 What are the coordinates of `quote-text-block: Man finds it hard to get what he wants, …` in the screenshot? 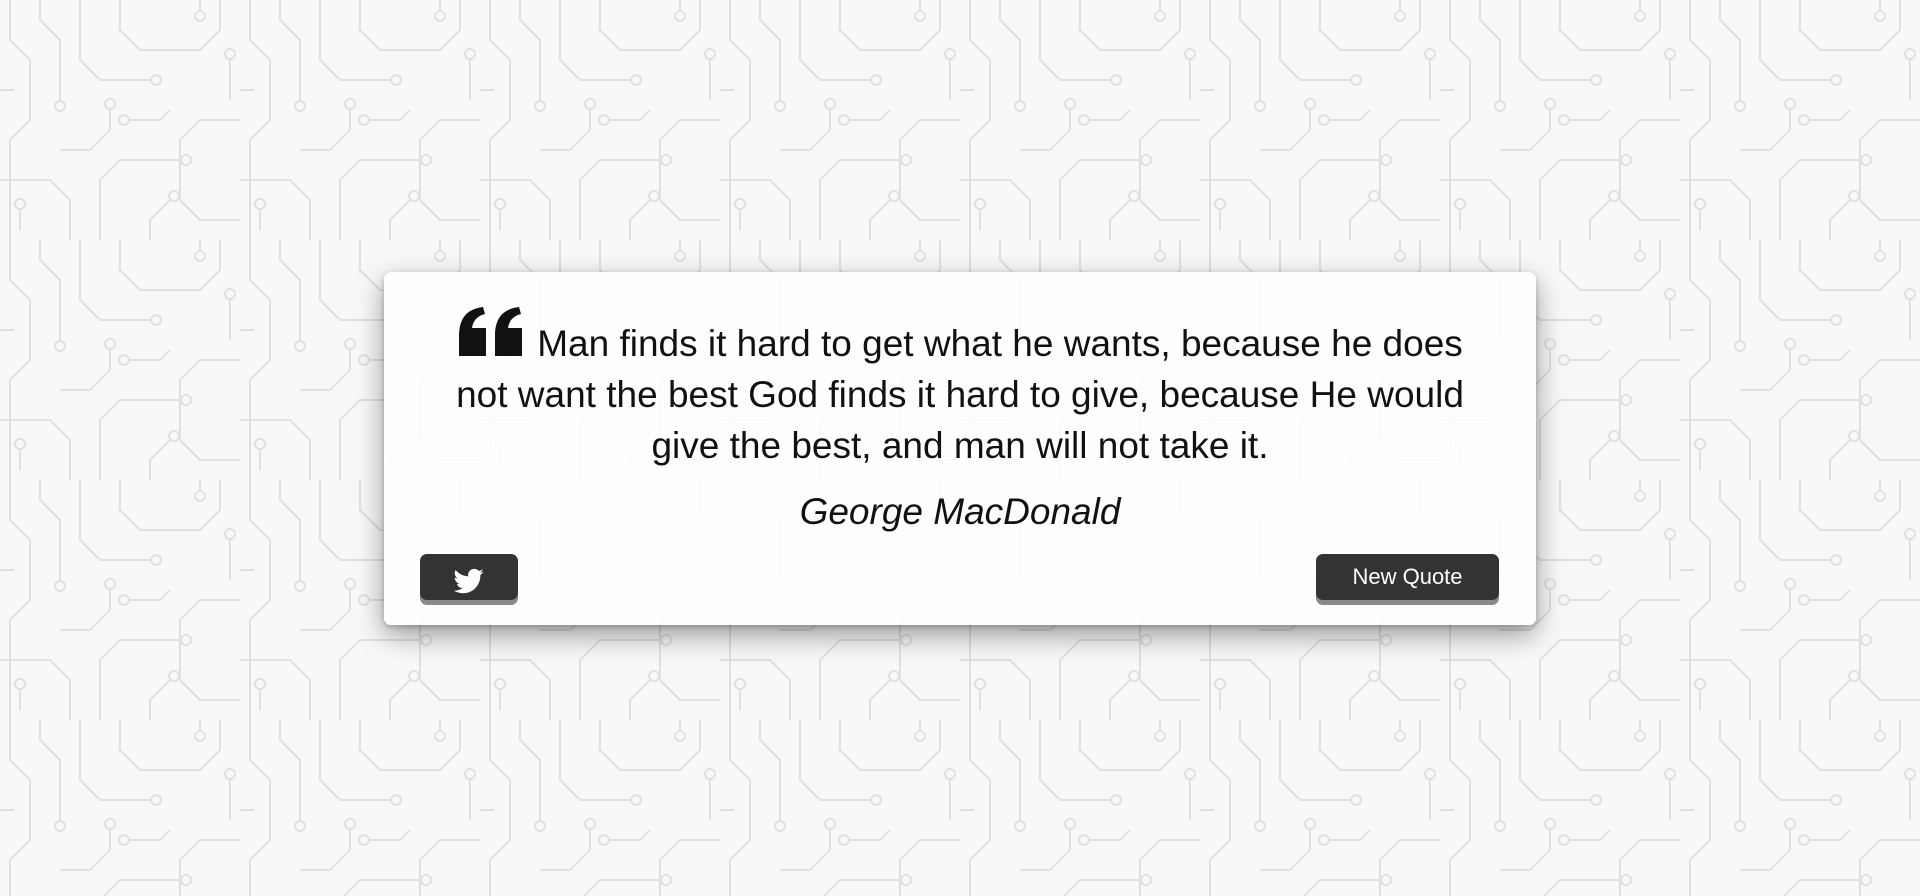 It's located at (960, 388).